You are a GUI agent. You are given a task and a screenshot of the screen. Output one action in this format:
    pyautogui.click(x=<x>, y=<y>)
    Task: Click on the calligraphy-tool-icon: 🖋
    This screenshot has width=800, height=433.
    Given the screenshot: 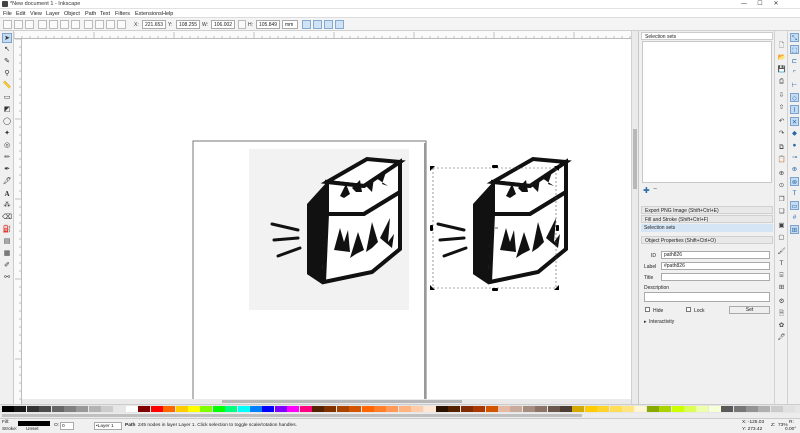 What is the action you would take?
    pyautogui.click(x=7, y=182)
    